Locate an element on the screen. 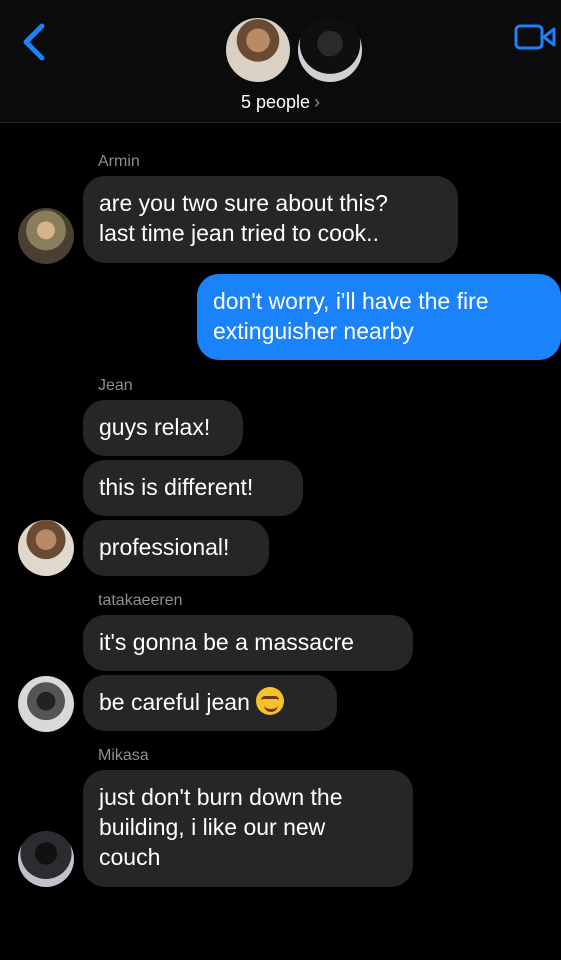 The width and height of the screenshot is (561, 960). sender-label: Mikasa is located at coordinates (123, 755).